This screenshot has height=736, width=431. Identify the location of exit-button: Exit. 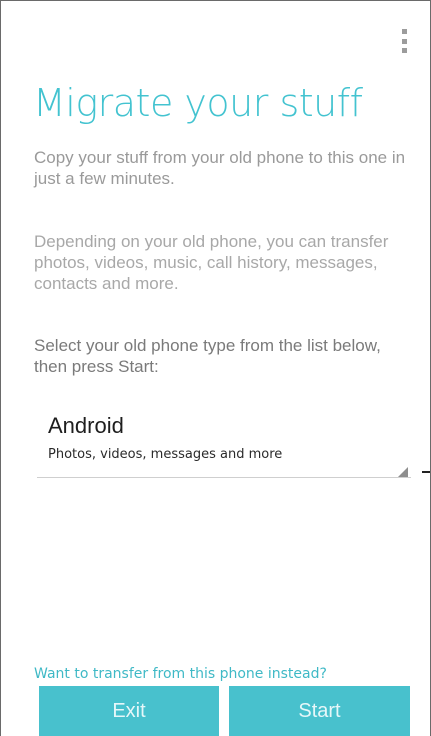
(129, 711).